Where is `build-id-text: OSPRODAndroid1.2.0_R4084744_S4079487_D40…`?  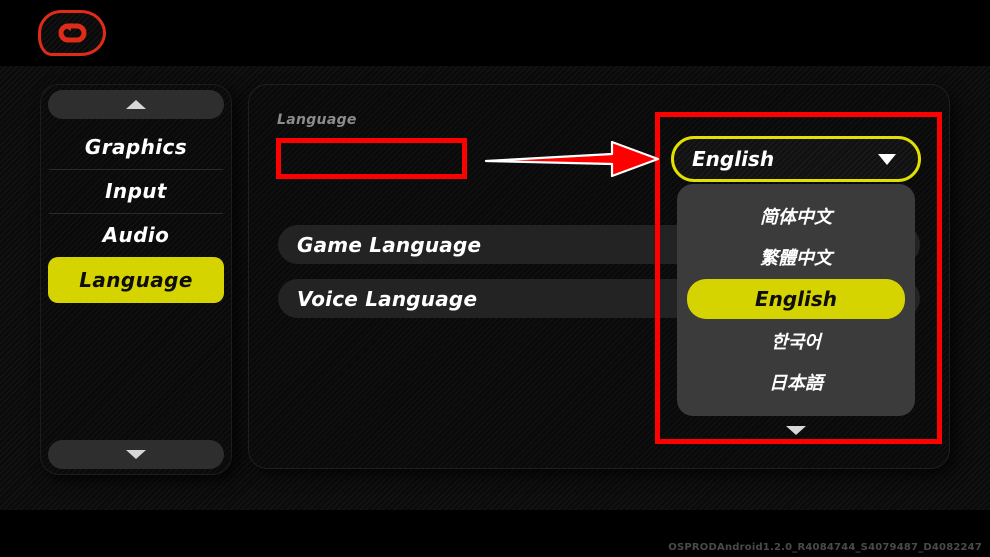 build-id-text: OSPRODAndroid1.2.0_R4084744_S4079487_D40… is located at coordinates (825, 547).